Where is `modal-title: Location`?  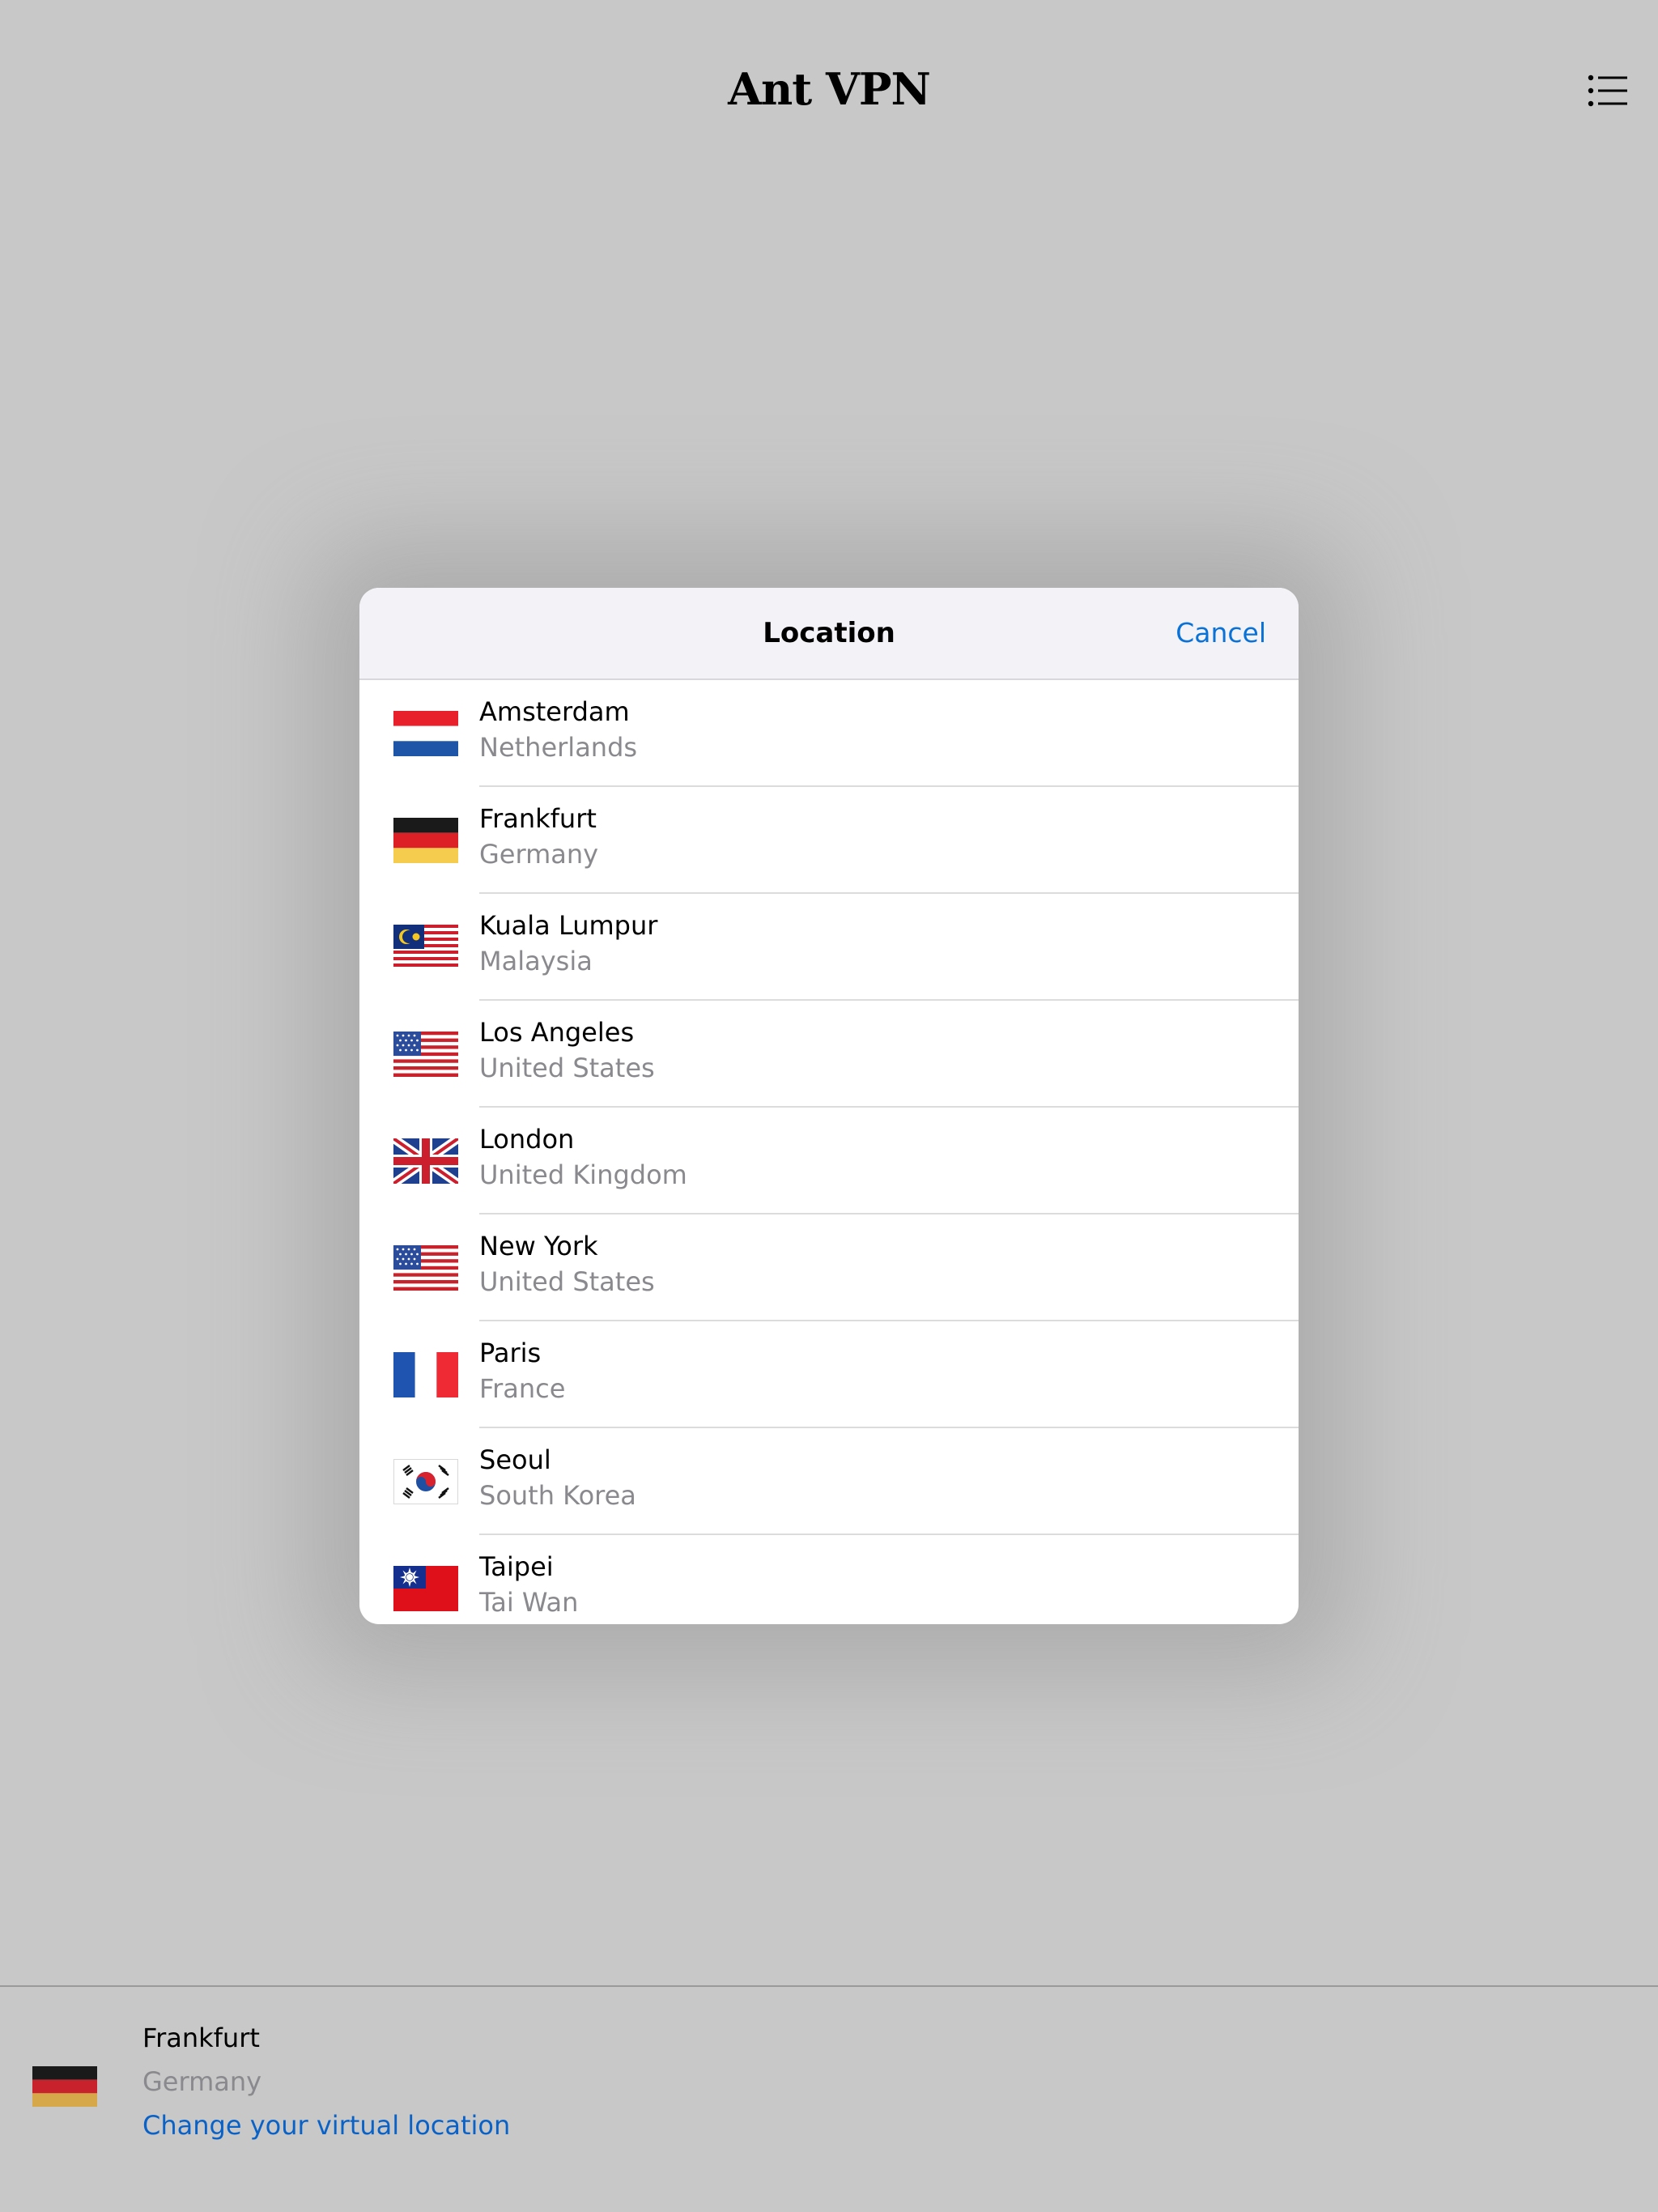
modal-title: Location is located at coordinates (829, 633).